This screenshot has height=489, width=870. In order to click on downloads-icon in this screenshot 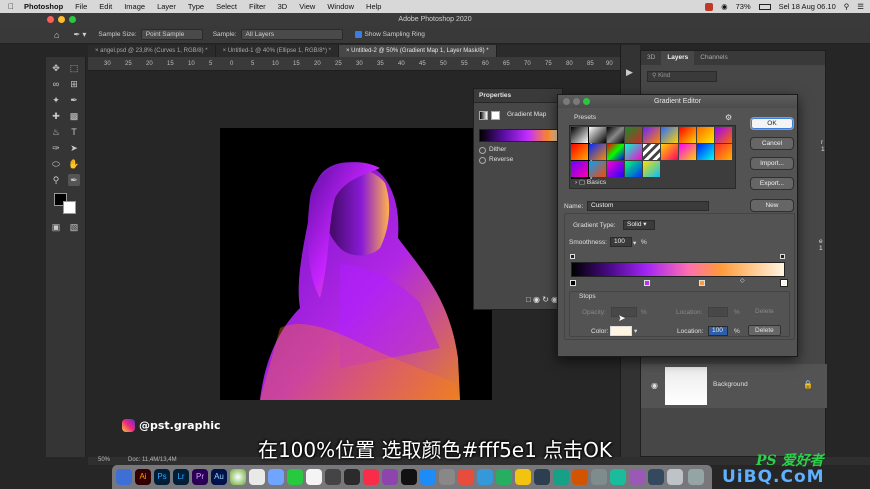, I will do `click(675, 477)`.